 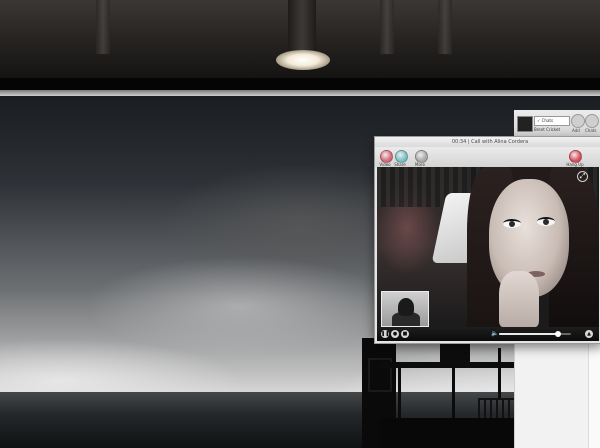 I want to click on call-toolbar: Video Share More Hang Up, so click(x=487, y=157).